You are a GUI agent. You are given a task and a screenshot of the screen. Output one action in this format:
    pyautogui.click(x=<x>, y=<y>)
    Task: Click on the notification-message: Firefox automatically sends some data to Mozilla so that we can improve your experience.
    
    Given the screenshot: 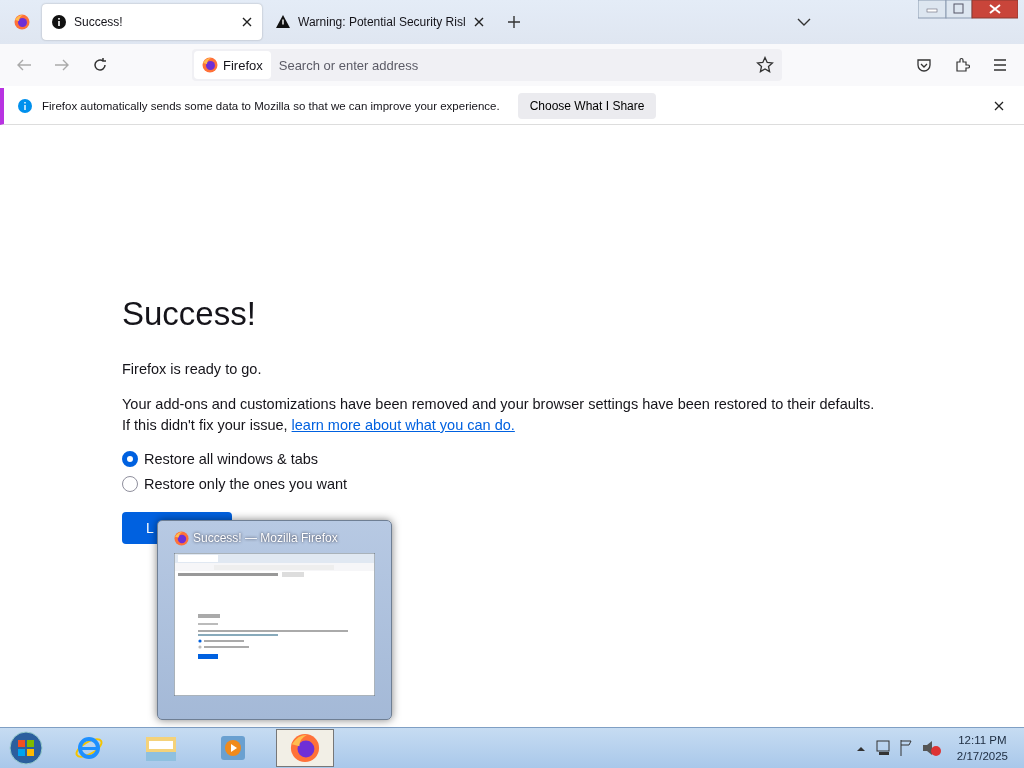 What is the action you would take?
    pyautogui.click(x=271, y=106)
    